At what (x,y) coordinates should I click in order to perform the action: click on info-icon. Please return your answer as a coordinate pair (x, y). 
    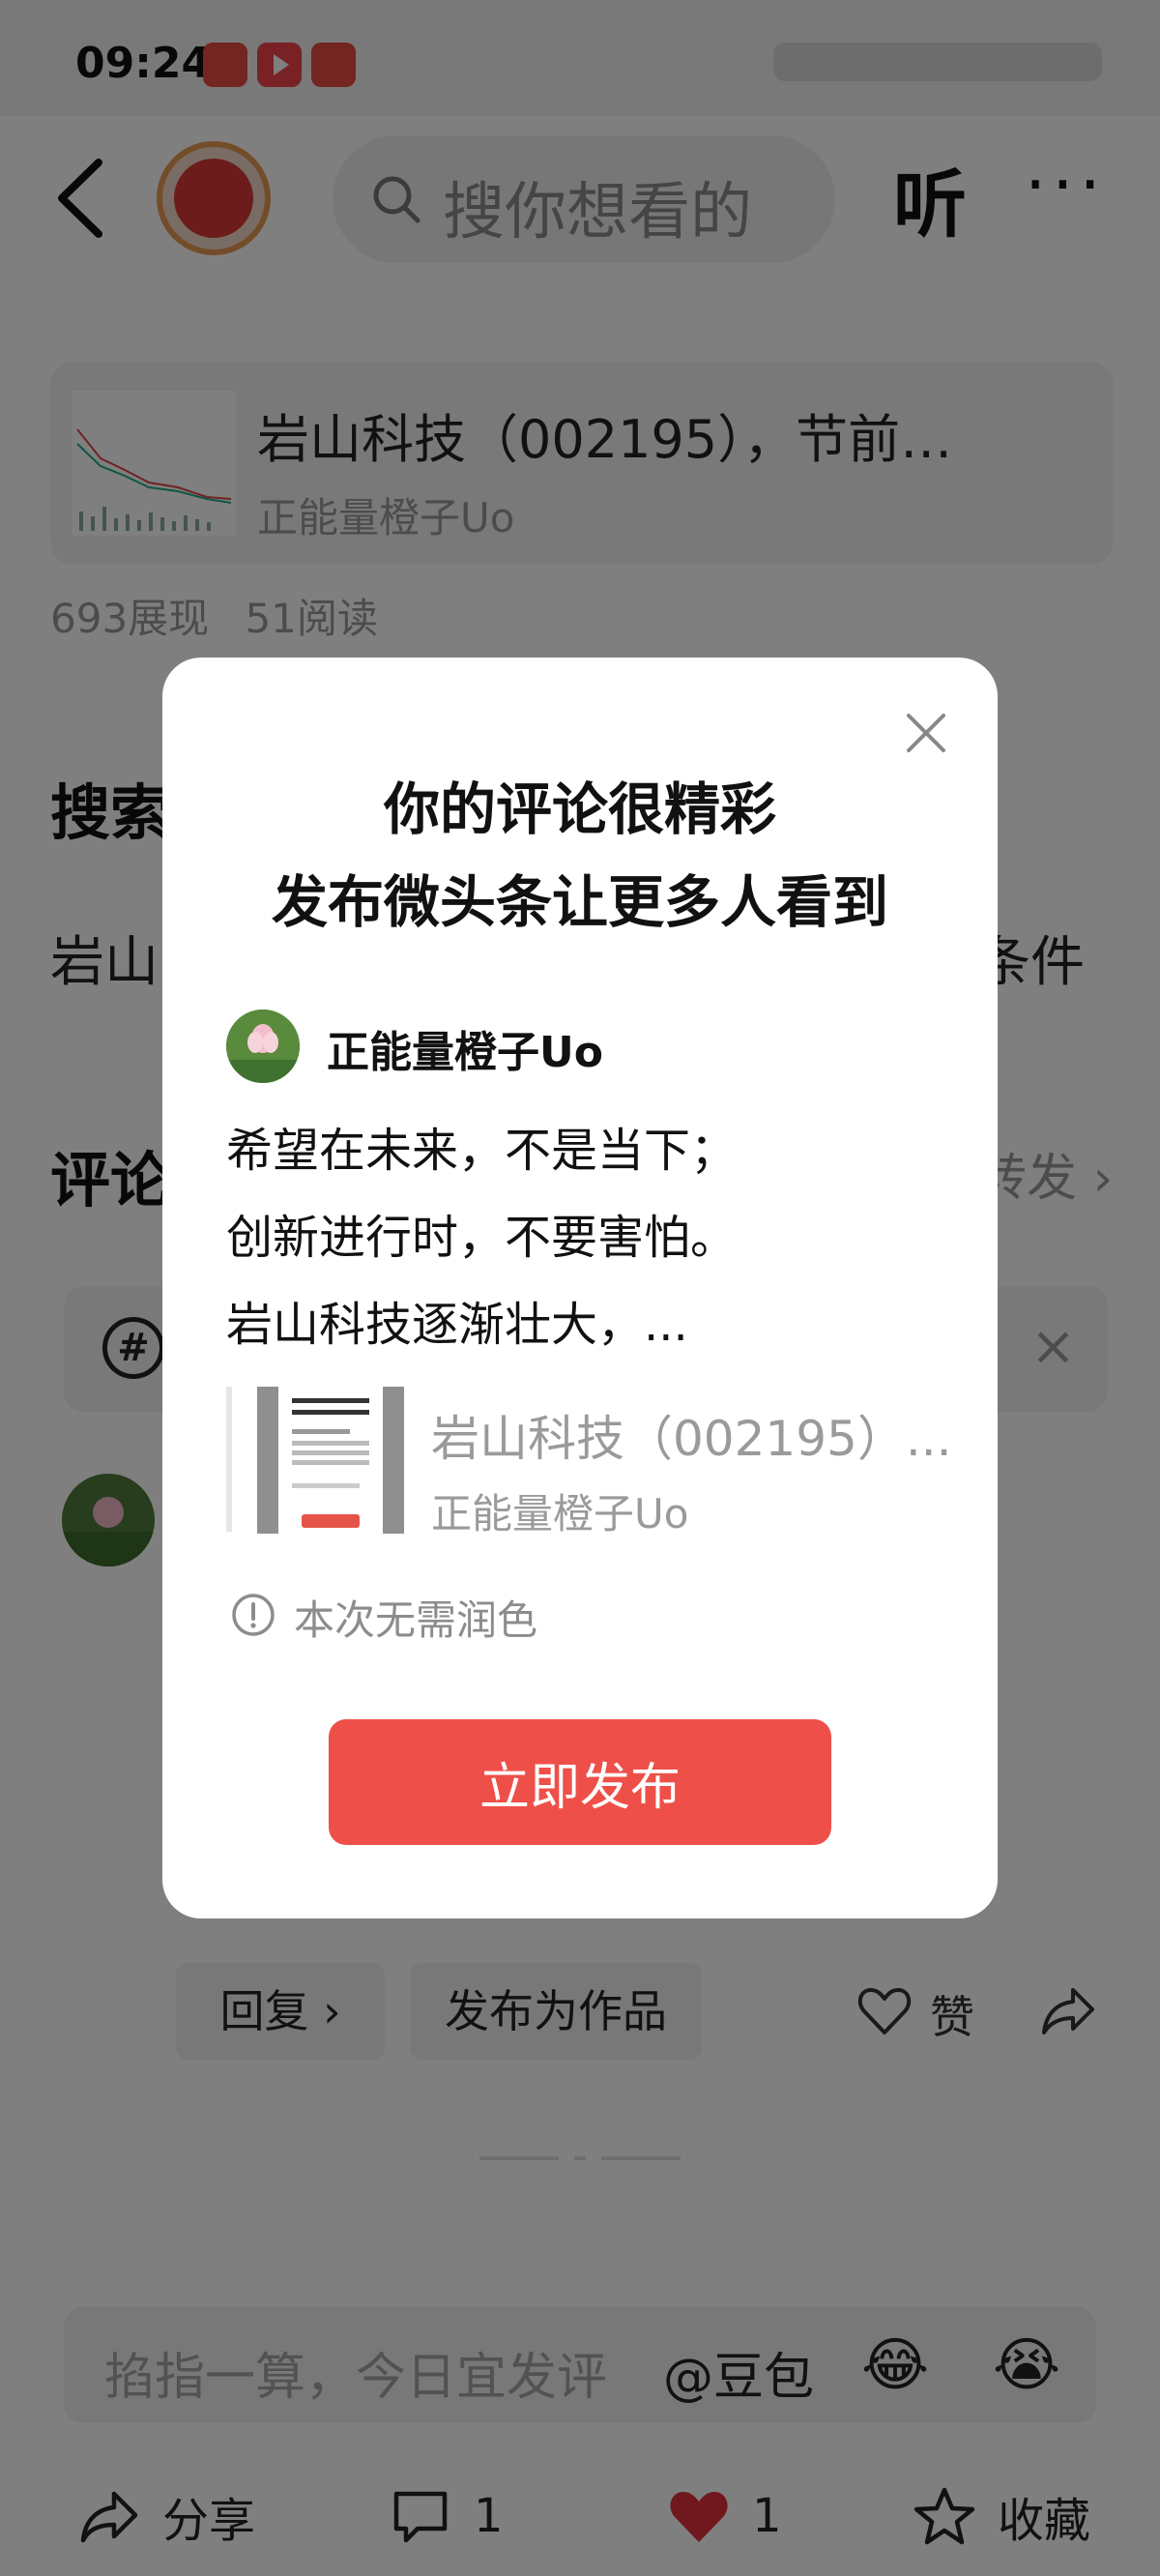
    Looking at the image, I should click on (253, 1615).